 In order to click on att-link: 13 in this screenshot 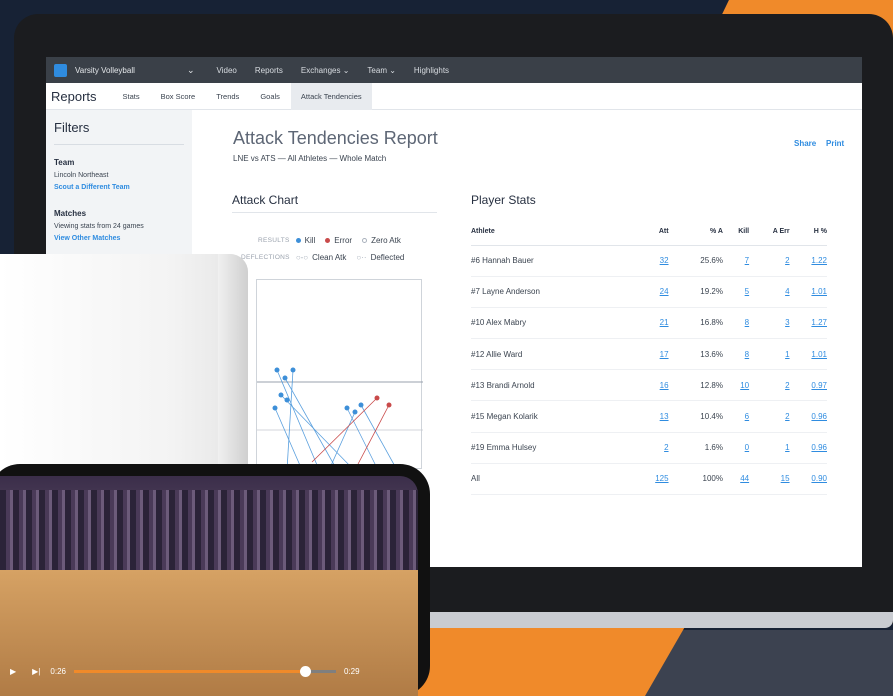, I will do `click(652, 416)`.